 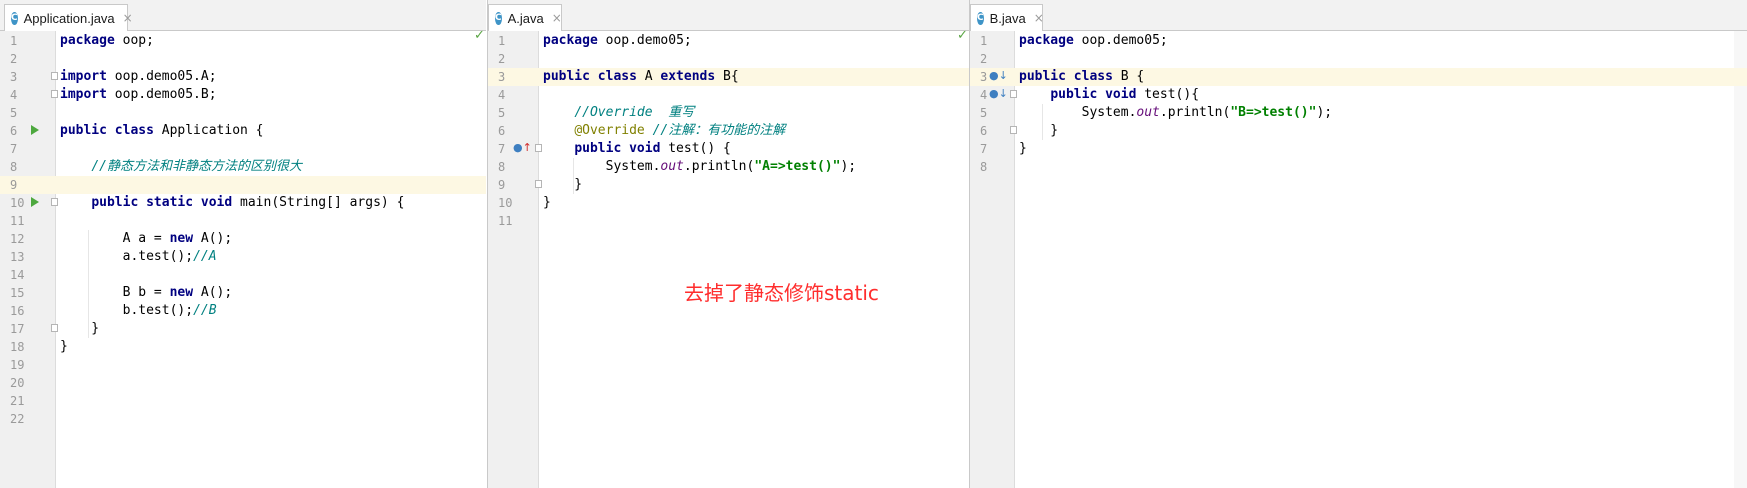 I want to click on code-text: public class A extends B{, so click(x=641, y=77).